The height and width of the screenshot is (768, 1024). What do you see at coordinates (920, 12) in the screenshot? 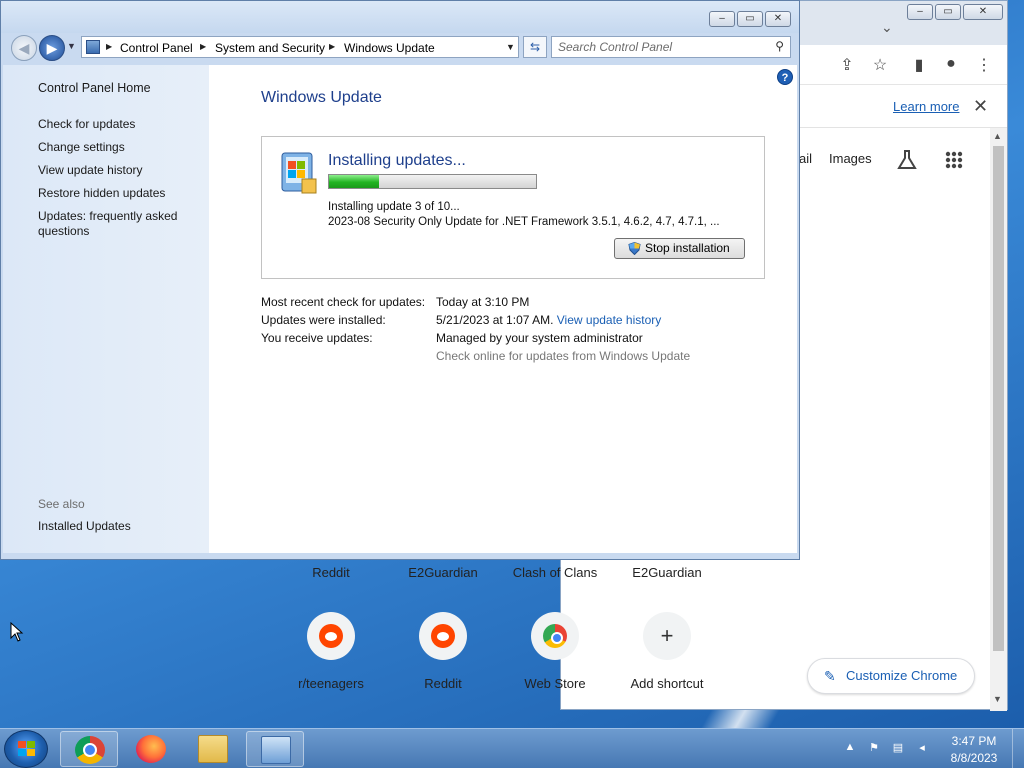
I see `chrome-minimize-button: –` at bounding box center [920, 12].